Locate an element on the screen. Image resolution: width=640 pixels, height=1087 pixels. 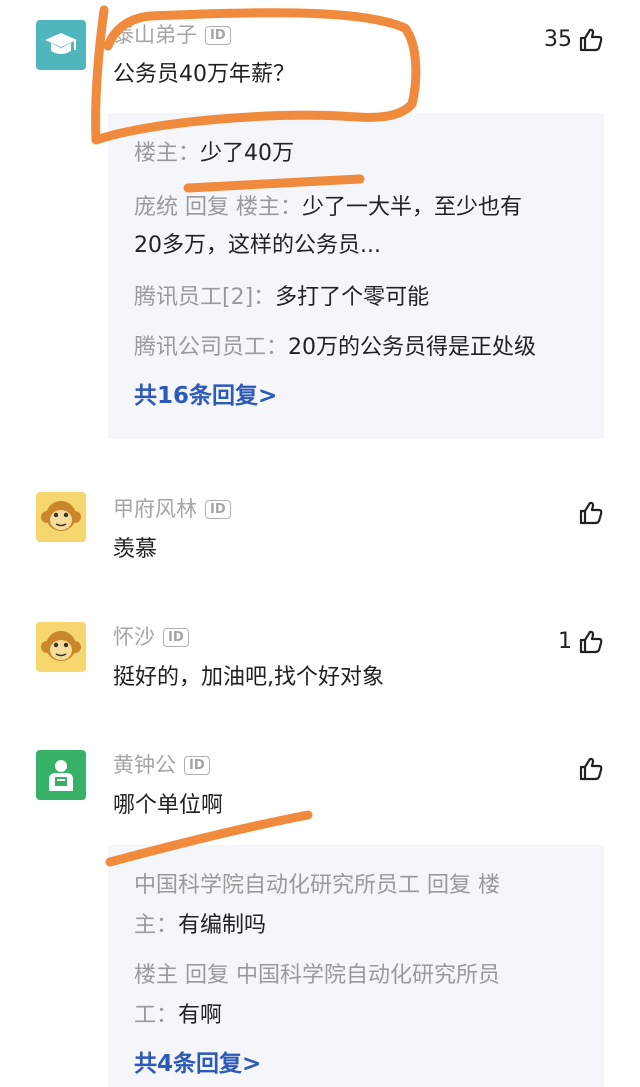
username-text: 泰山弟子 is located at coordinates (155, 35).